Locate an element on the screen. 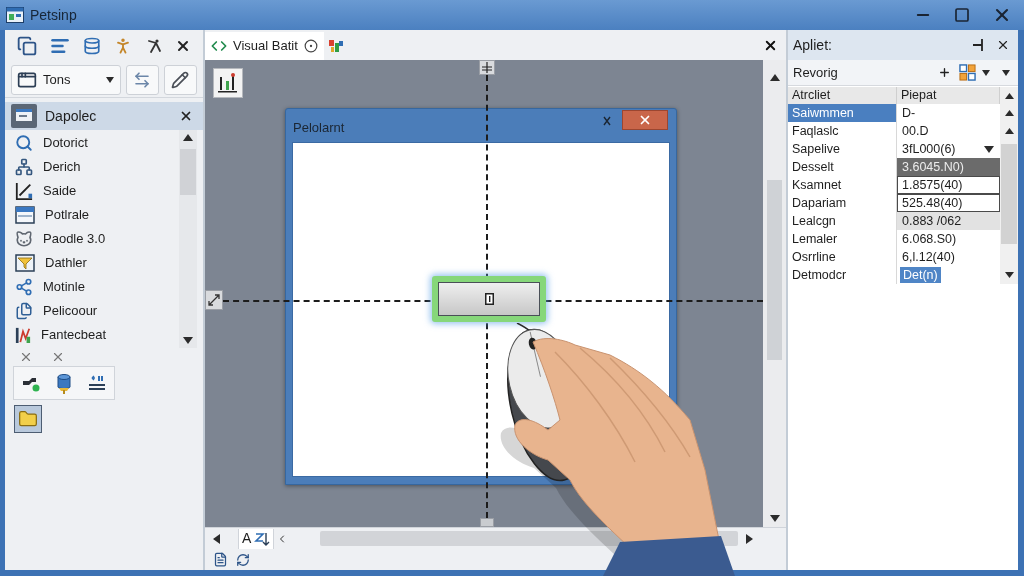 This screenshot has height=576, width=1024. column-header: Atrcliet is located at coordinates (842, 95).